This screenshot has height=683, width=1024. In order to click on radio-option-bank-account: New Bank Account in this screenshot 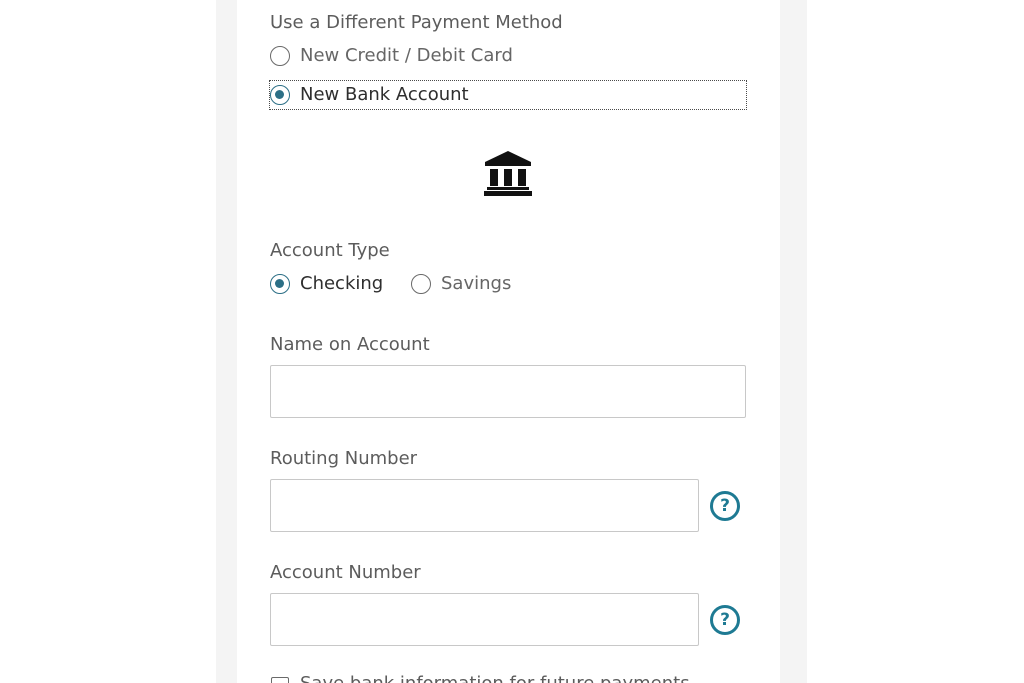, I will do `click(508, 95)`.